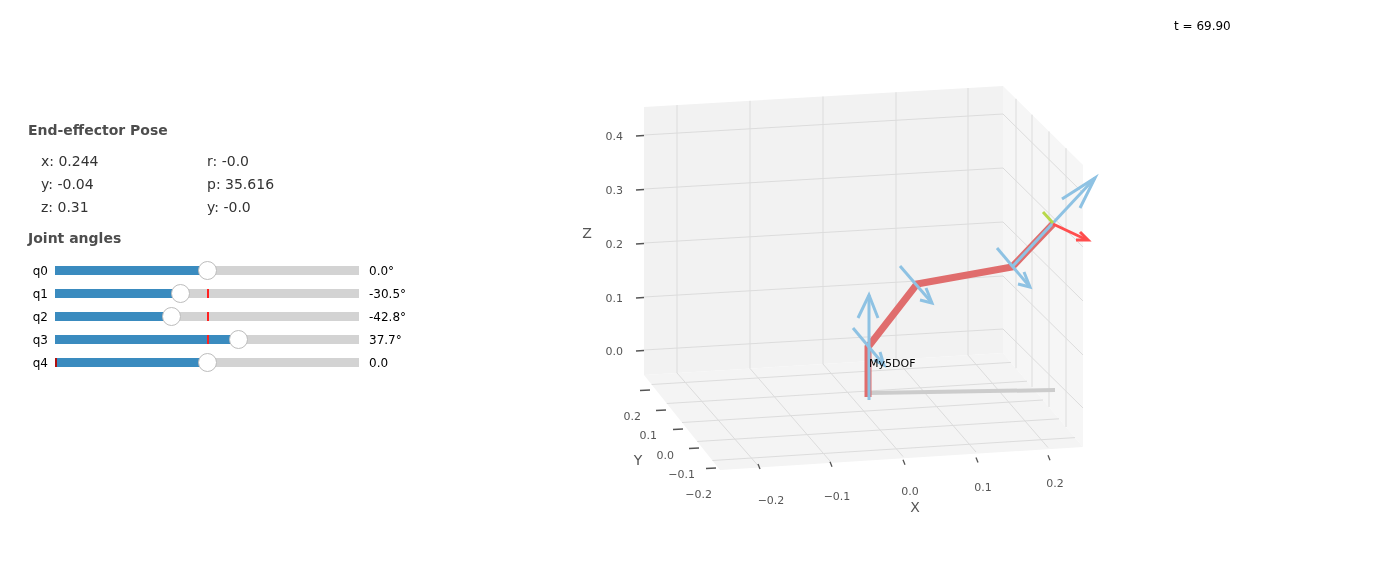  I want to click on pose-value: p: 35.616, so click(241, 184).